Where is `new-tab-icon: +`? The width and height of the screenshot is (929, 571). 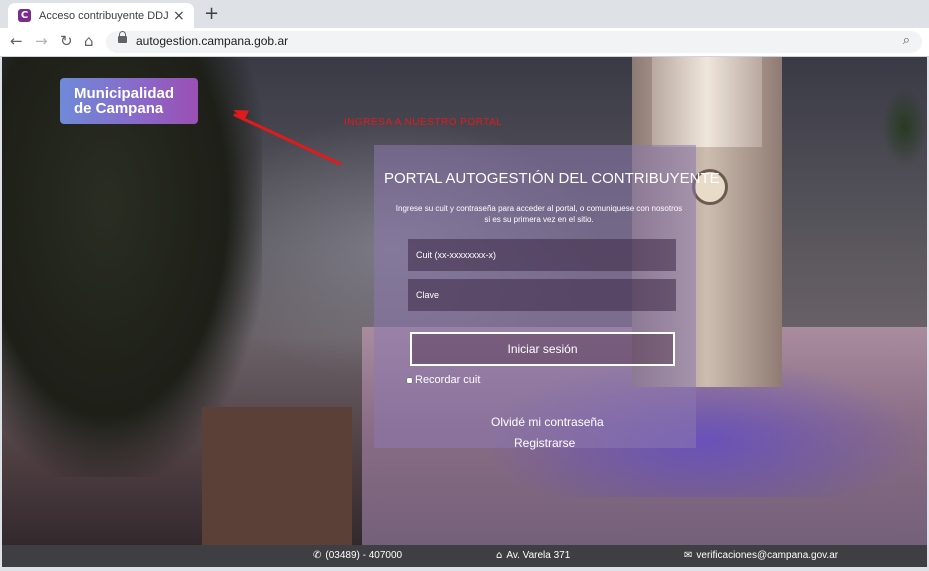 new-tab-icon: + is located at coordinates (211, 13).